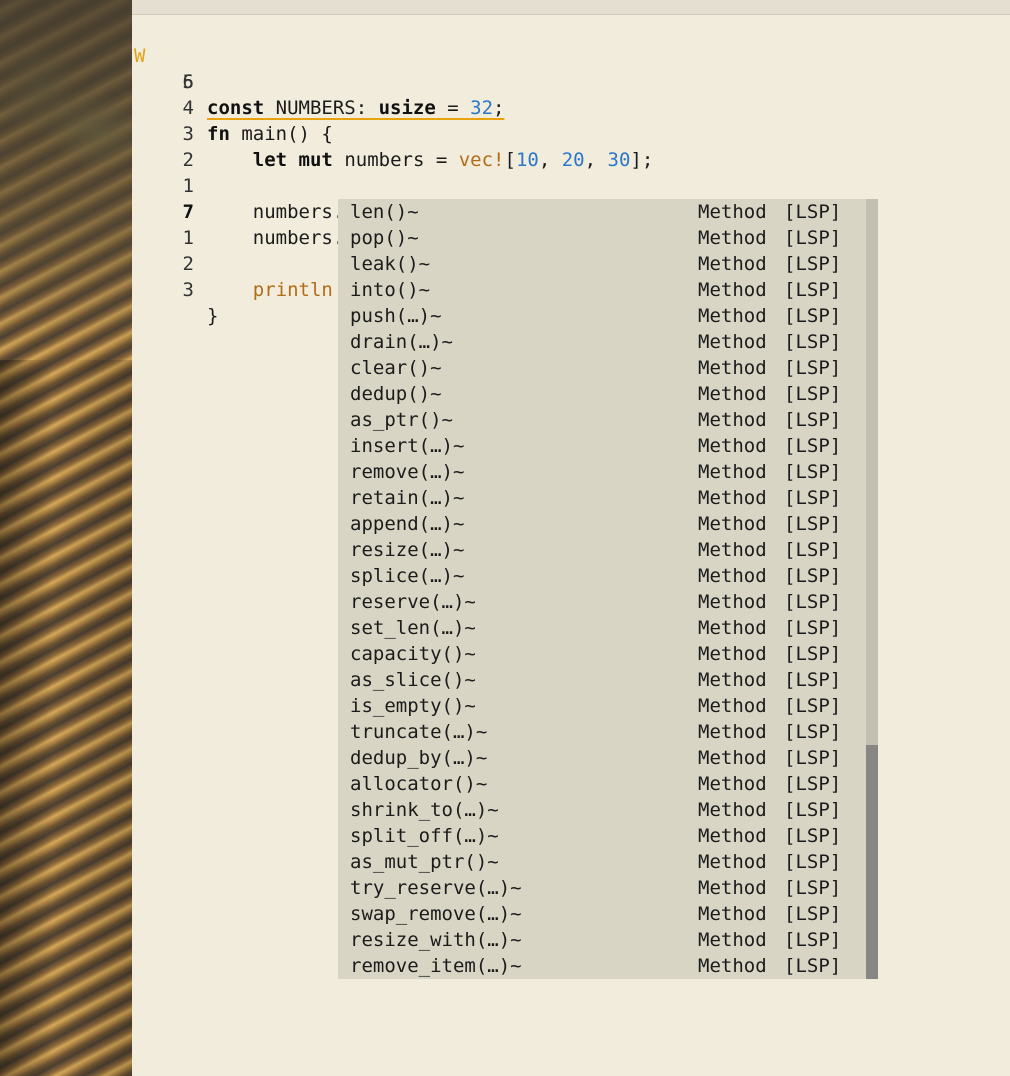 The height and width of the screenshot is (1076, 1010). What do you see at coordinates (602, 758) in the screenshot?
I see `completion-item: dedup_by(…)~ Method [LSP]` at bounding box center [602, 758].